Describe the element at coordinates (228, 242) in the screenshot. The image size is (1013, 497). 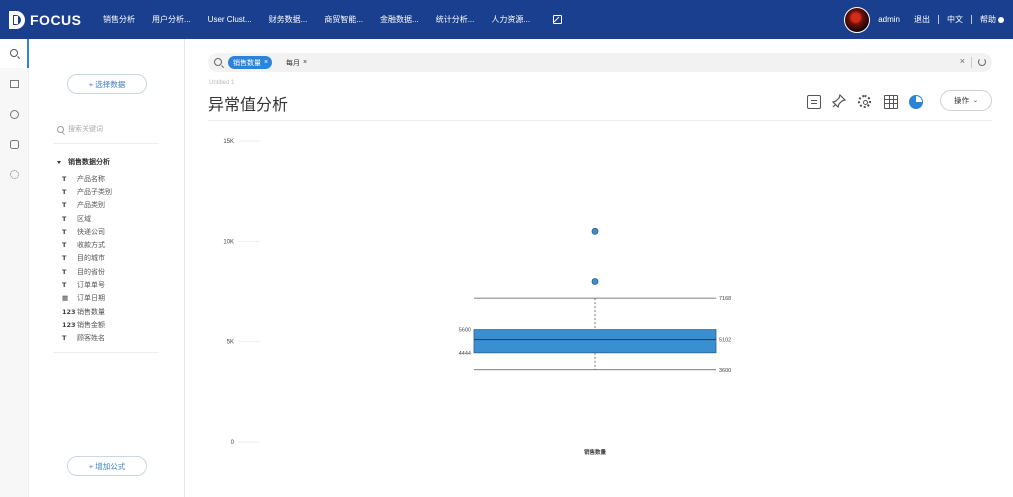
I see `y-tick-label: 10K` at that location.